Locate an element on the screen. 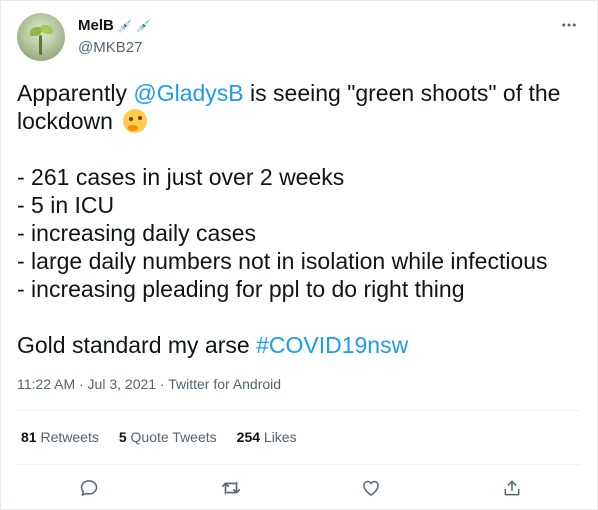 The width and height of the screenshot is (598, 510). avatar-stem-graphic is located at coordinates (40, 45).